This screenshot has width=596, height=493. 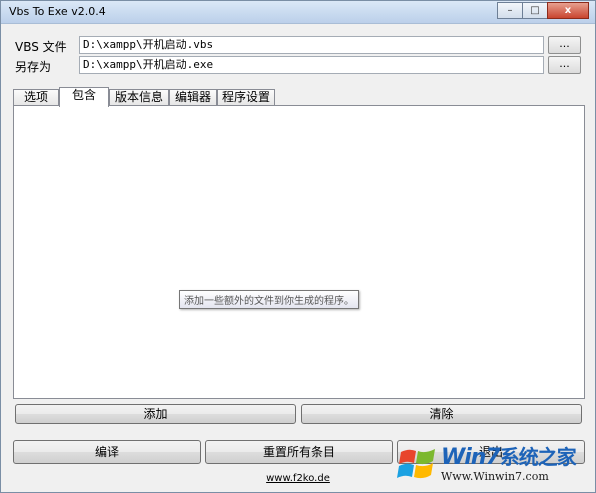 I want to click on watermark-text: Win7系统之家 Www.Winwin7.com, so click(x=509, y=463).